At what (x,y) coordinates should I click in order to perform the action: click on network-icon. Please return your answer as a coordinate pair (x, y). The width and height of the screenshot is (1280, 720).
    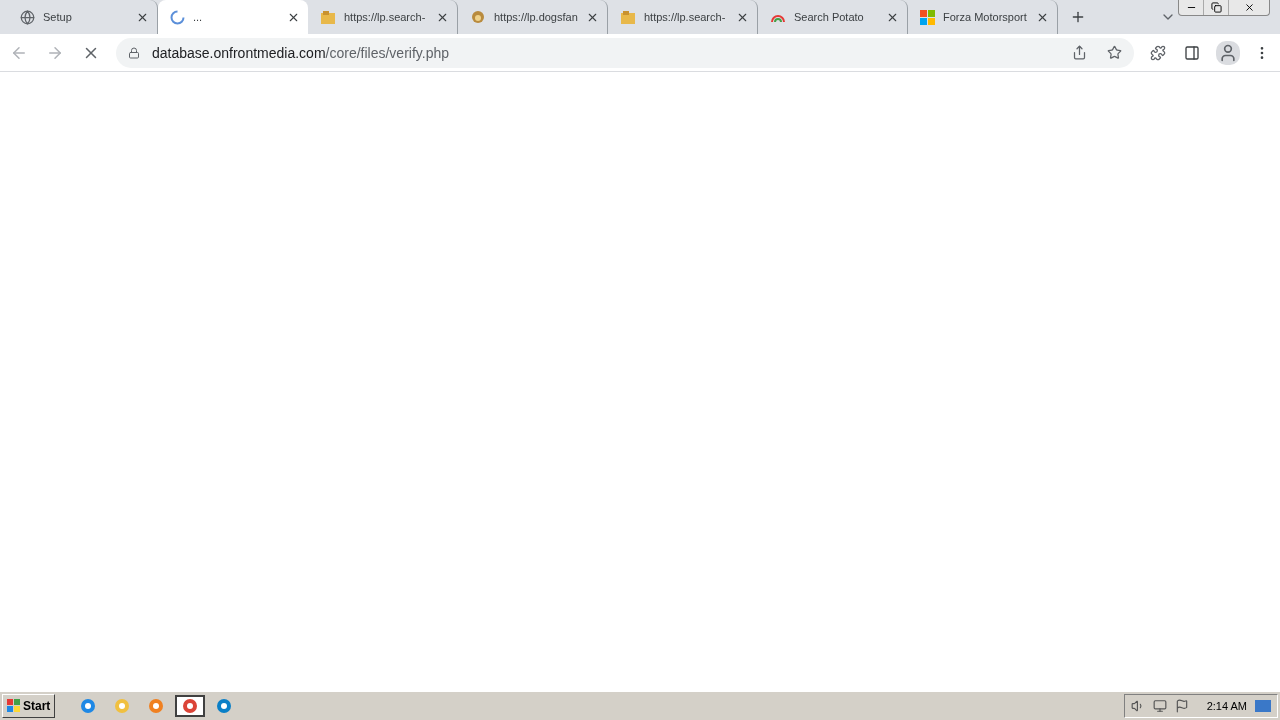
    Looking at the image, I should click on (1159, 706).